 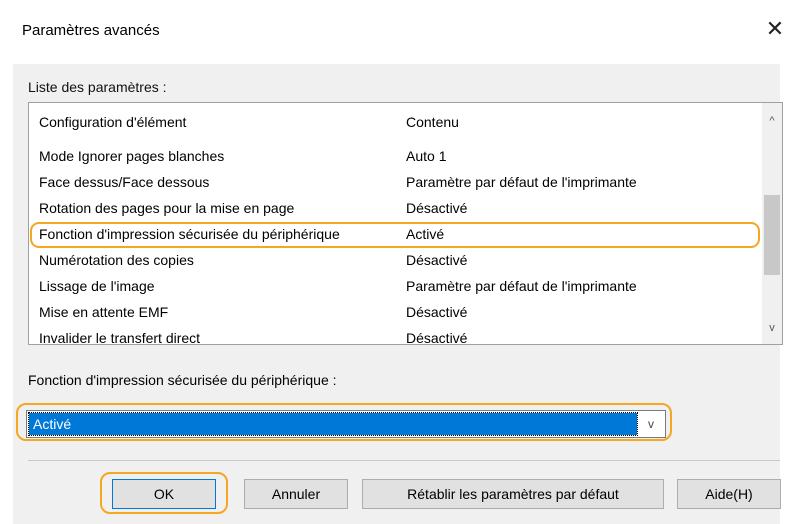 What do you see at coordinates (651, 424) in the screenshot?
I see `chevron-down-icon: v` at bounding box center [651, 424].